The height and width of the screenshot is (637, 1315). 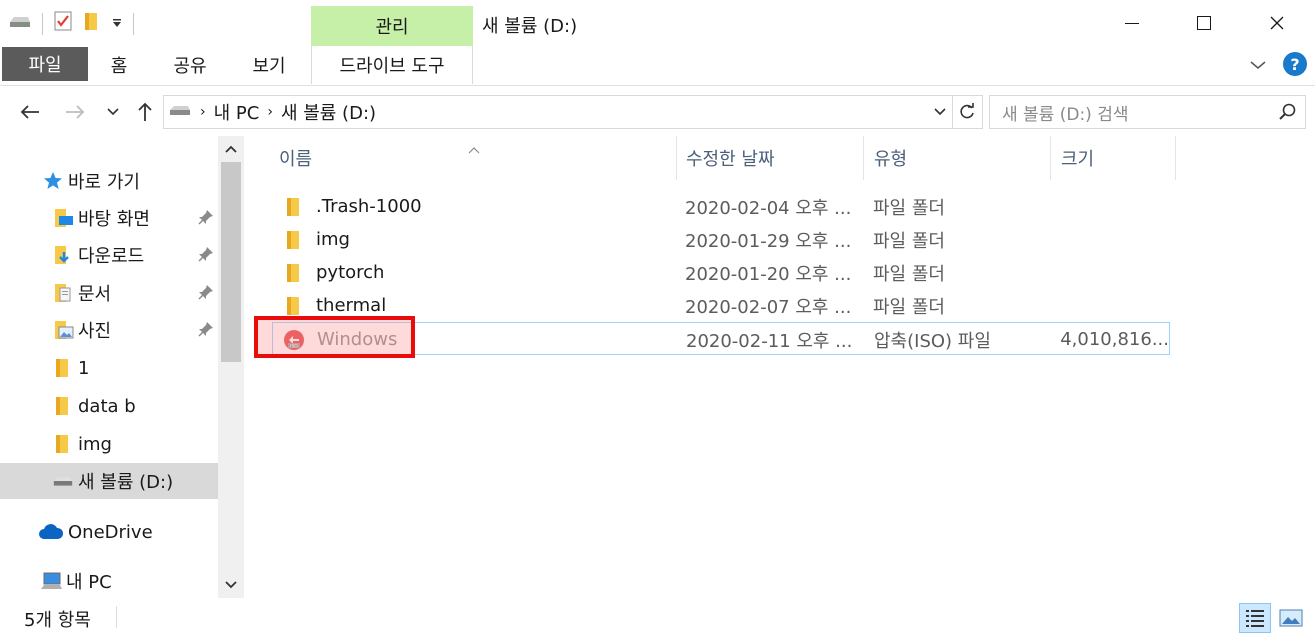 What do you see at coordinates (92, 23) in the screenshot?
I see `new-folder-icon` at bounding box center [92, 23].